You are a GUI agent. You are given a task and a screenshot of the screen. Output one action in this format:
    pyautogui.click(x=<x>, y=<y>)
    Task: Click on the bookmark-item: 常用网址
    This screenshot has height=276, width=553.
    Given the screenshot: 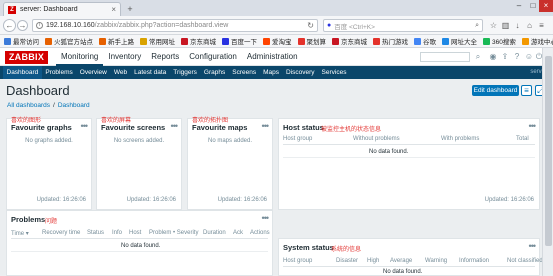 What is the action you would take?
    pyautogui.click(x=157, y=41)
    